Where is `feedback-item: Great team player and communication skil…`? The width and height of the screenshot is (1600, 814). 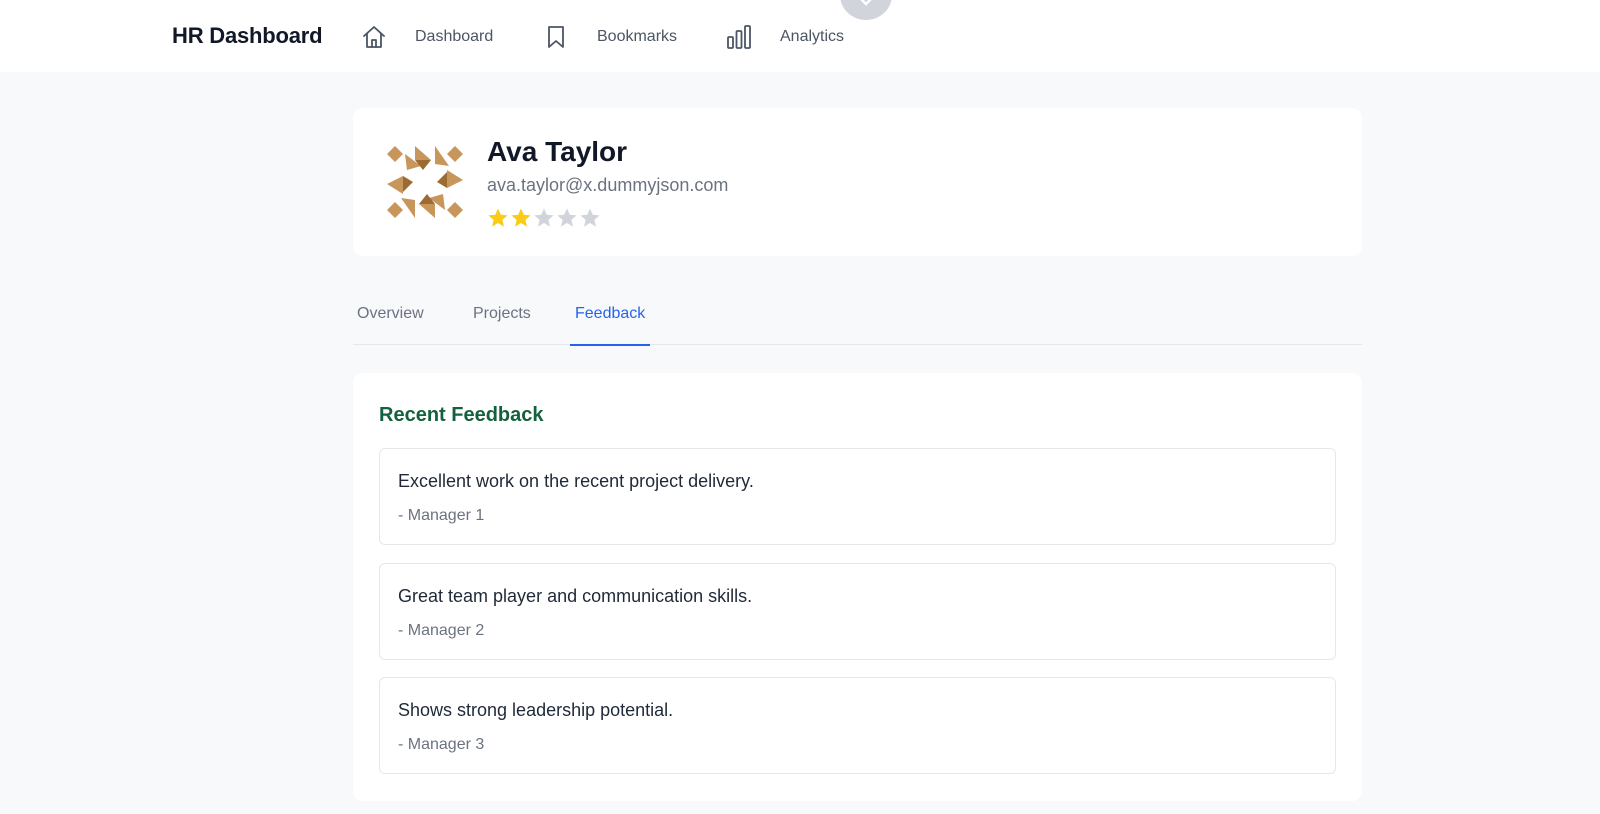
feedback-item: Great team player and communication skil… is located at coordinates (857, 611).